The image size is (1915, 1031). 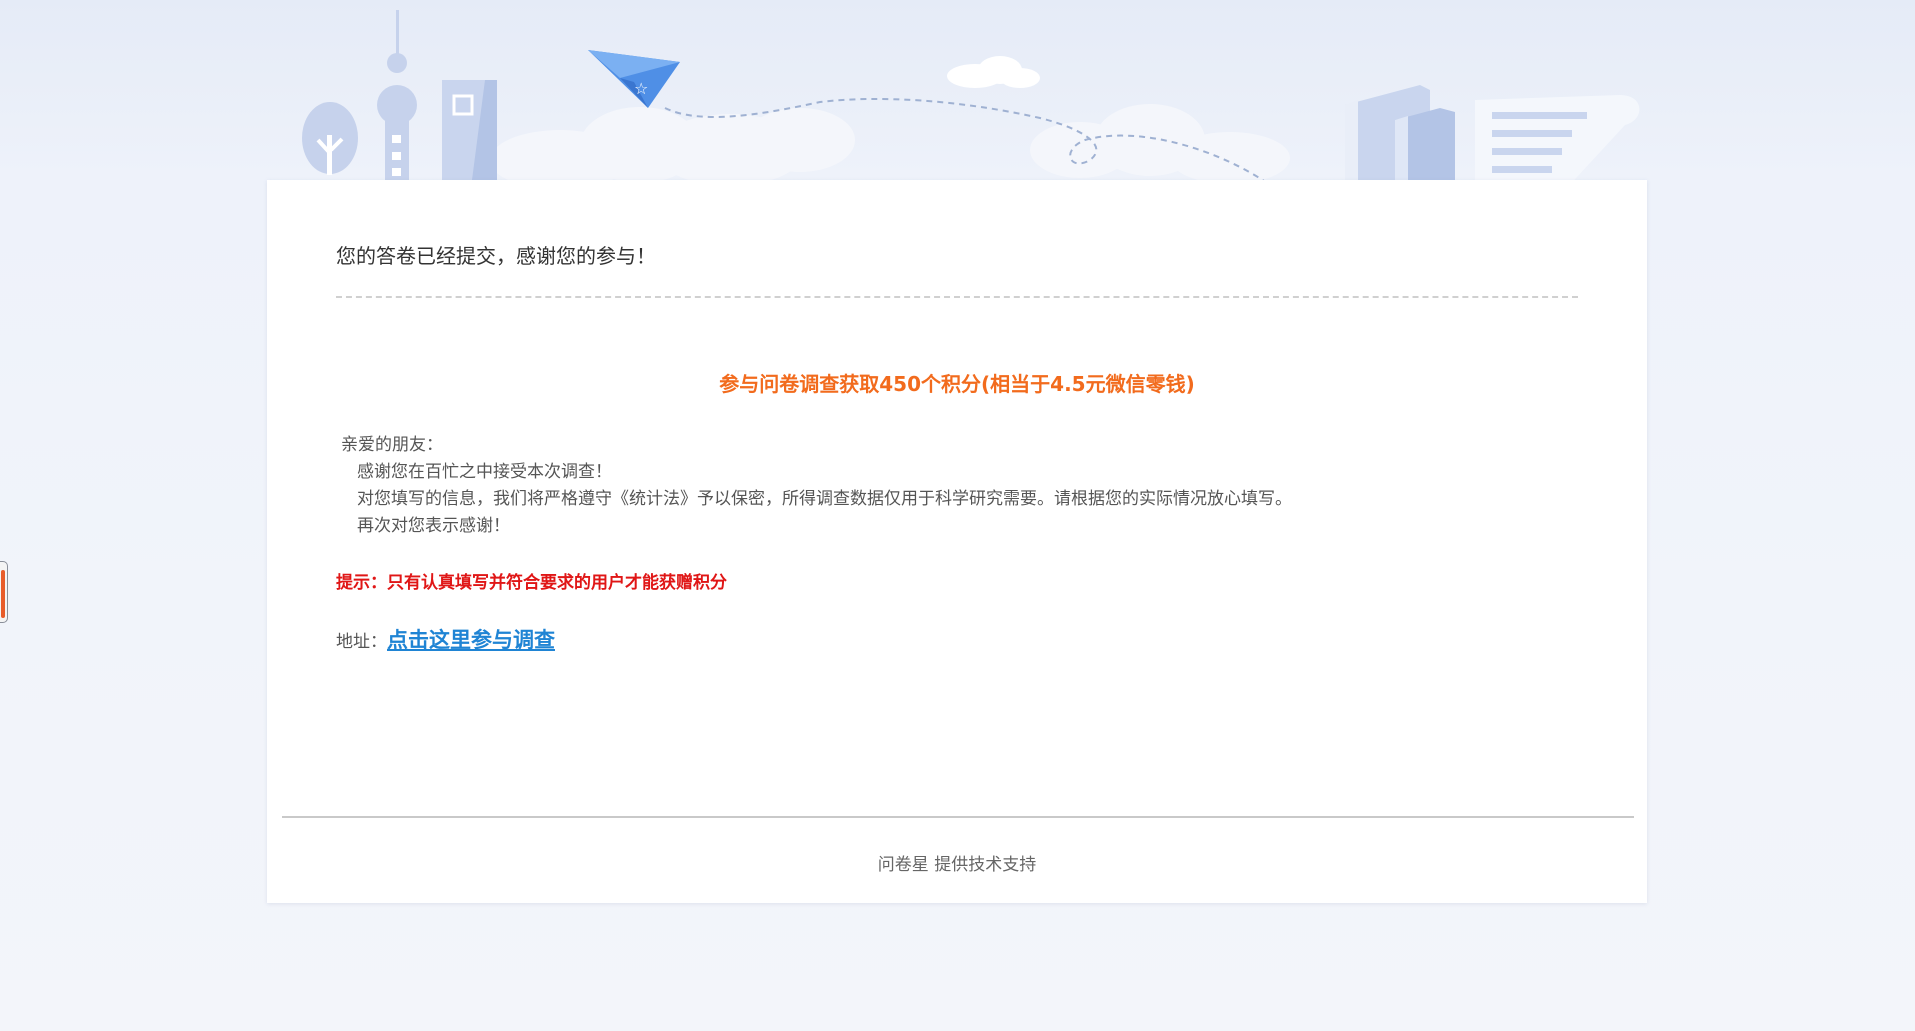 What do you see at coordinates (957, 297) in the screenshot?
I see `dashed-divider` at bounding box center [957, 297].